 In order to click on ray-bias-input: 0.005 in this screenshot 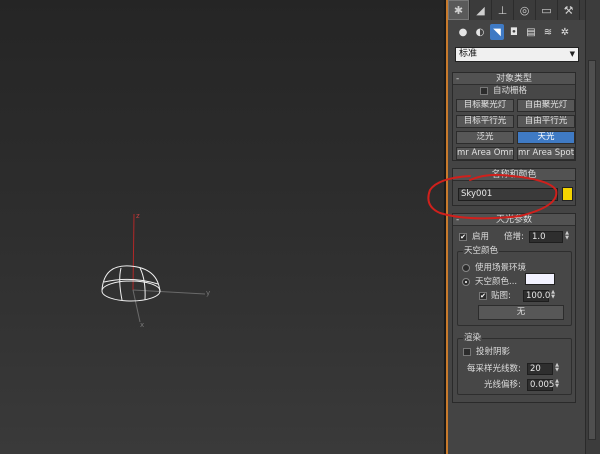, I will do `click(540, 385)`.